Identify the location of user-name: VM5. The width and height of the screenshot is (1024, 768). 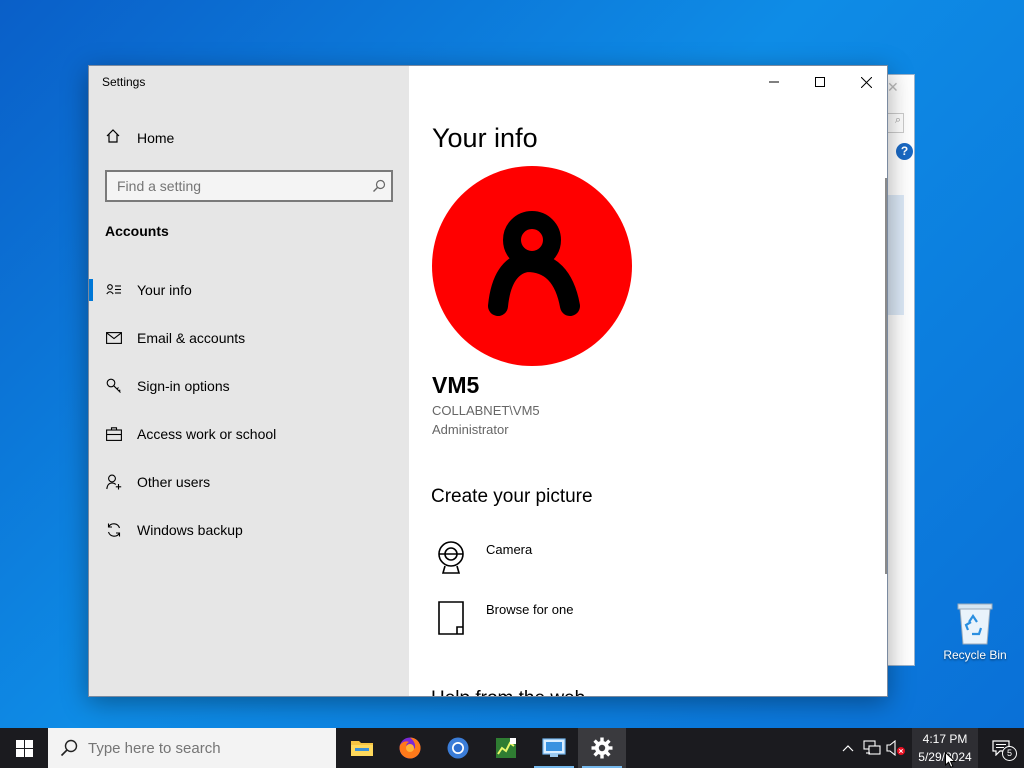
(456, 385).